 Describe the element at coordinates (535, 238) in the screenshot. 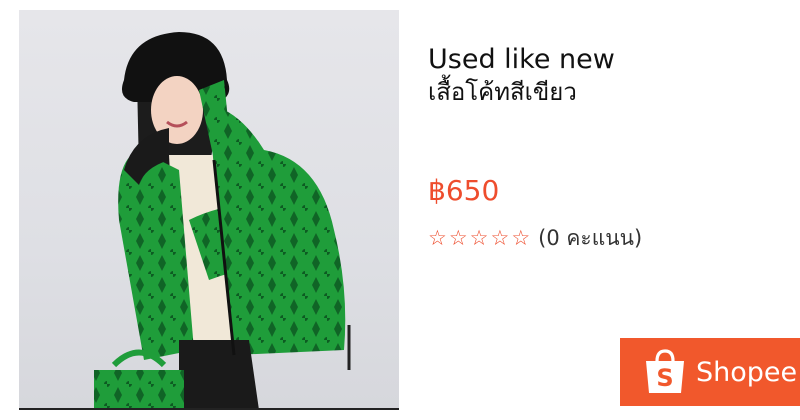

I see `product-rating: ☆ ☆ ☆ ☆ ☆ (0 คะแนน)` at that location.